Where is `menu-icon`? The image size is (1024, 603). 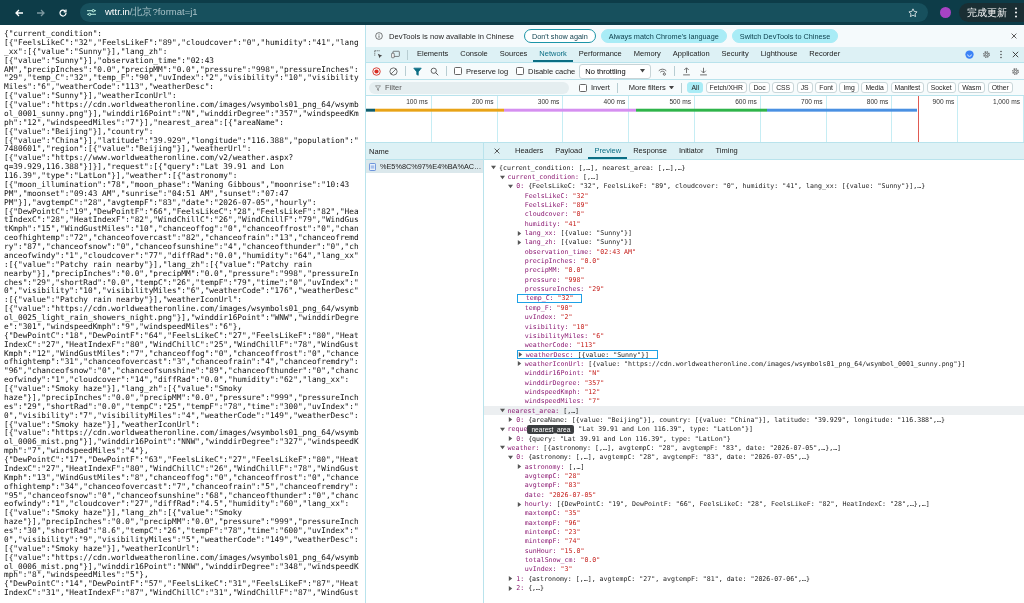 menu-icon is located at coordinates (1018, 12).